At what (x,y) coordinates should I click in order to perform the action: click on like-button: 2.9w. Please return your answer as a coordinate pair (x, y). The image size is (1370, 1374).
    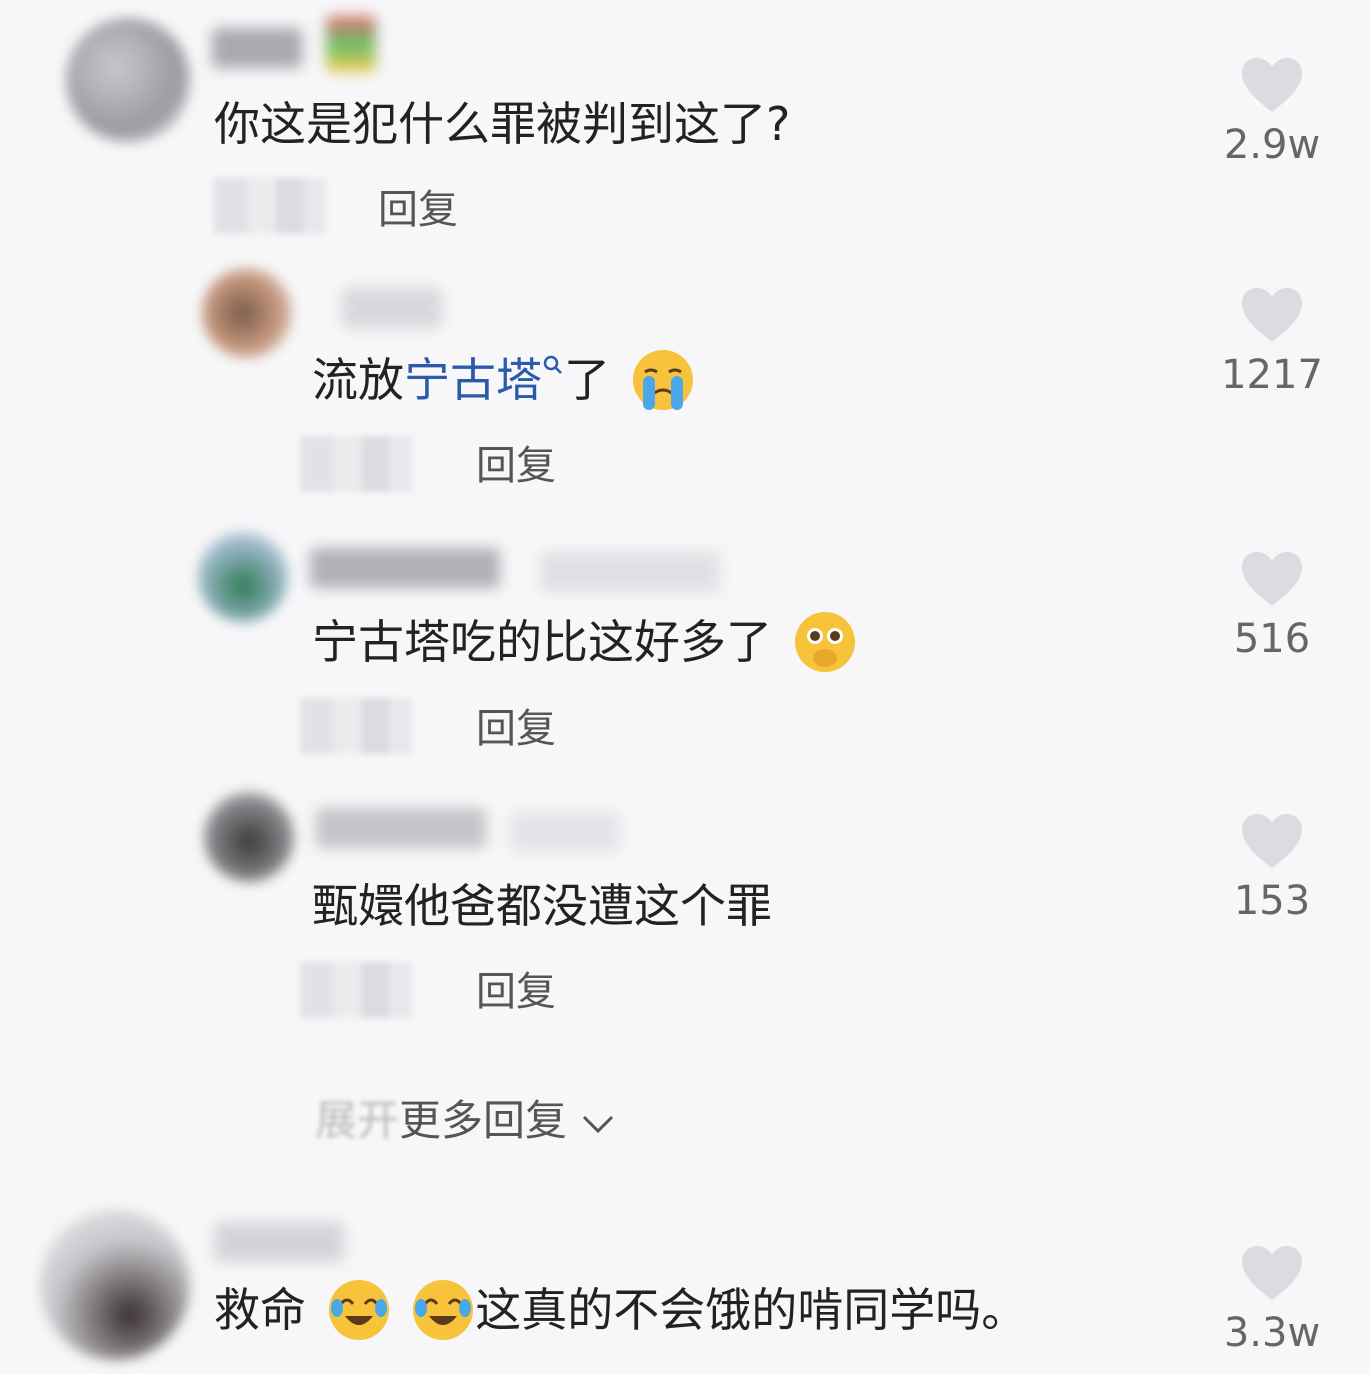
    Looking at the image, I should click on (1272, 112).